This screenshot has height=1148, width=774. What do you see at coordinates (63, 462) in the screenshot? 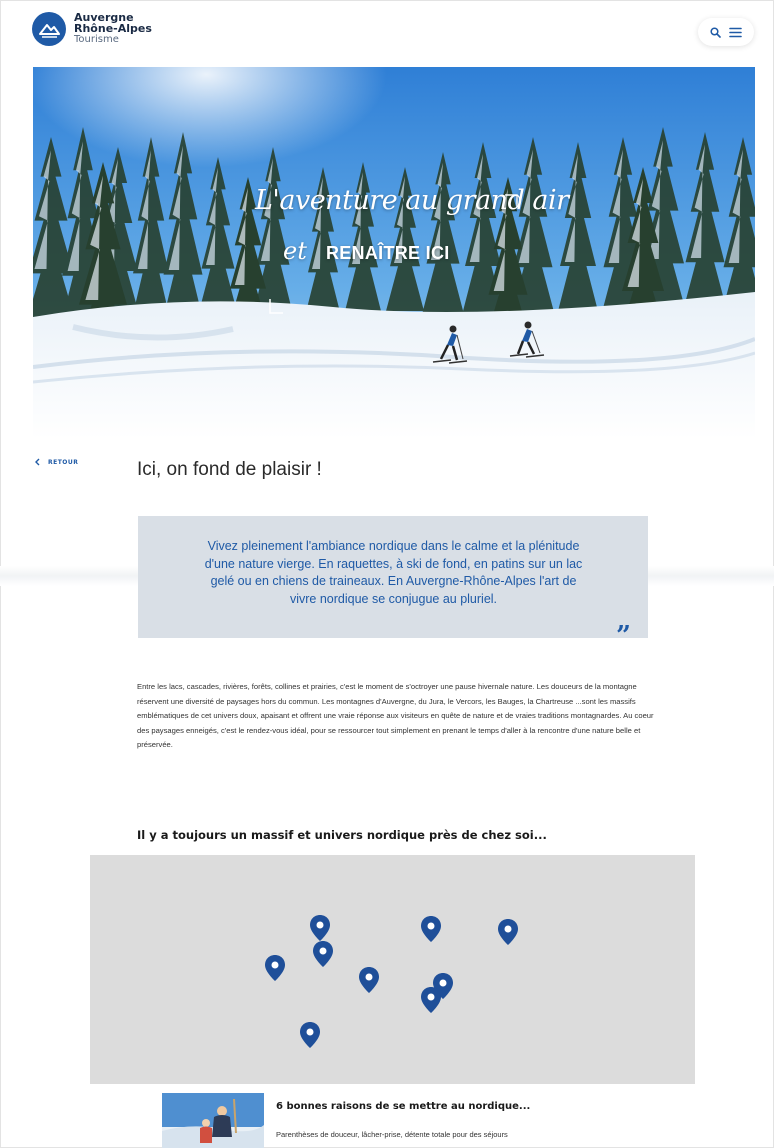
I see `back-link-label: RETOUR` at bounding box center [63, 462].